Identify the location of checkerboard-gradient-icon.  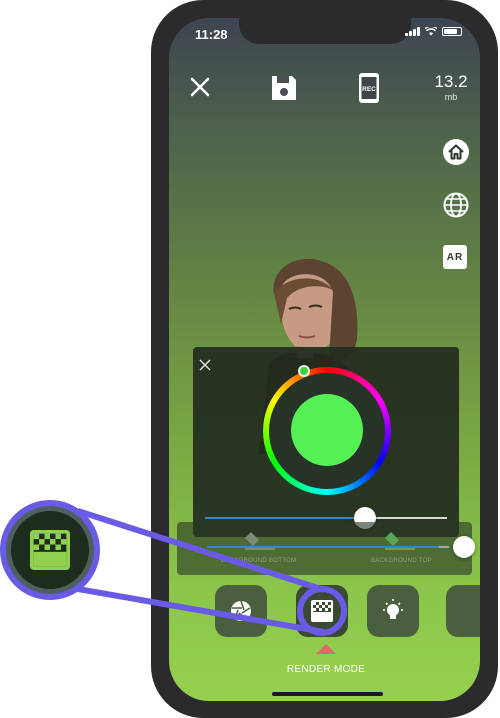
(50, 550).